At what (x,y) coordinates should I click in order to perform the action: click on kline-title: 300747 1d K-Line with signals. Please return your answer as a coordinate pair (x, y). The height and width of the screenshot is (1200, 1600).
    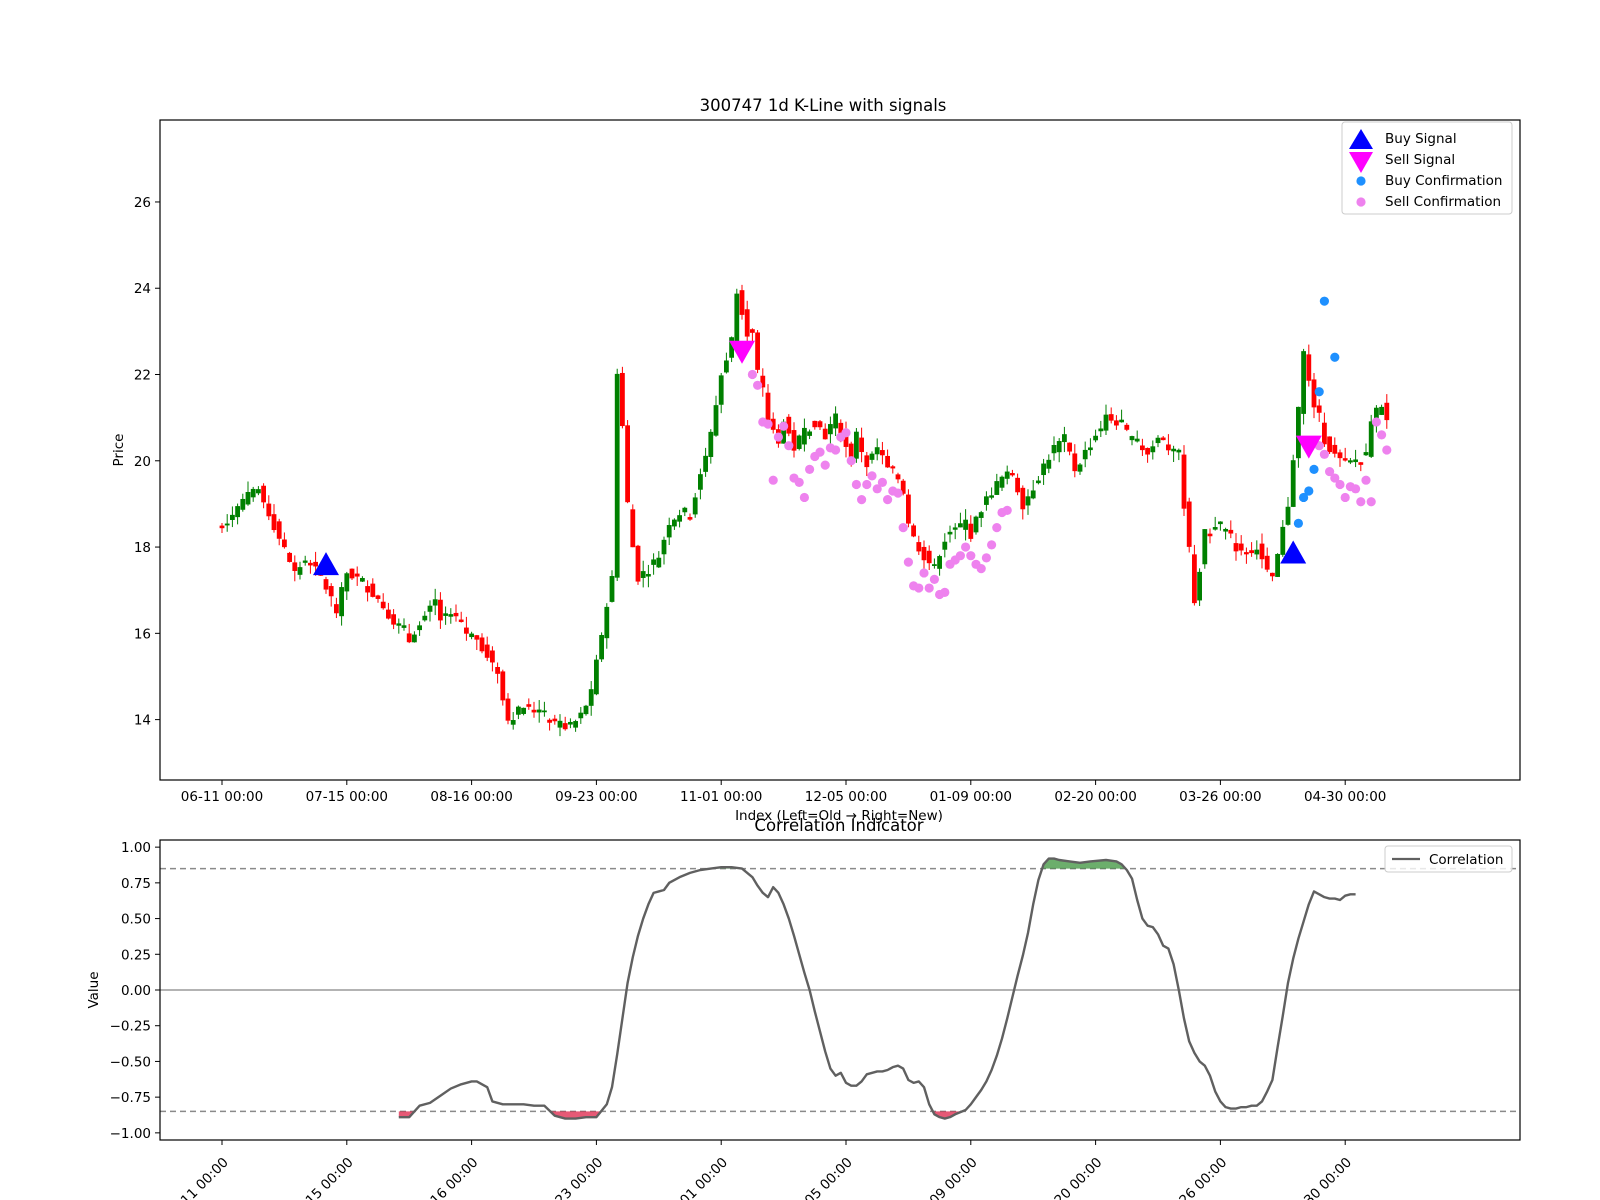
    Looking at the image, I should click on (823, 105).